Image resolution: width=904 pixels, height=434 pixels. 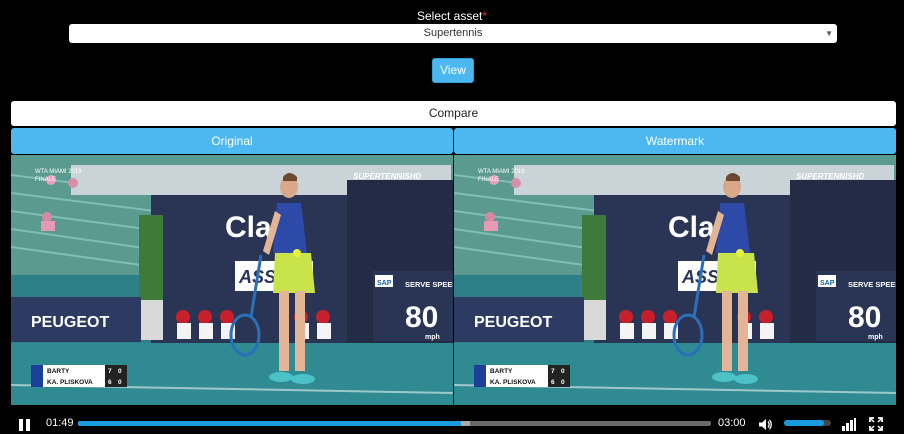 I want to click on seek-bar, so click(x=394, y=423).